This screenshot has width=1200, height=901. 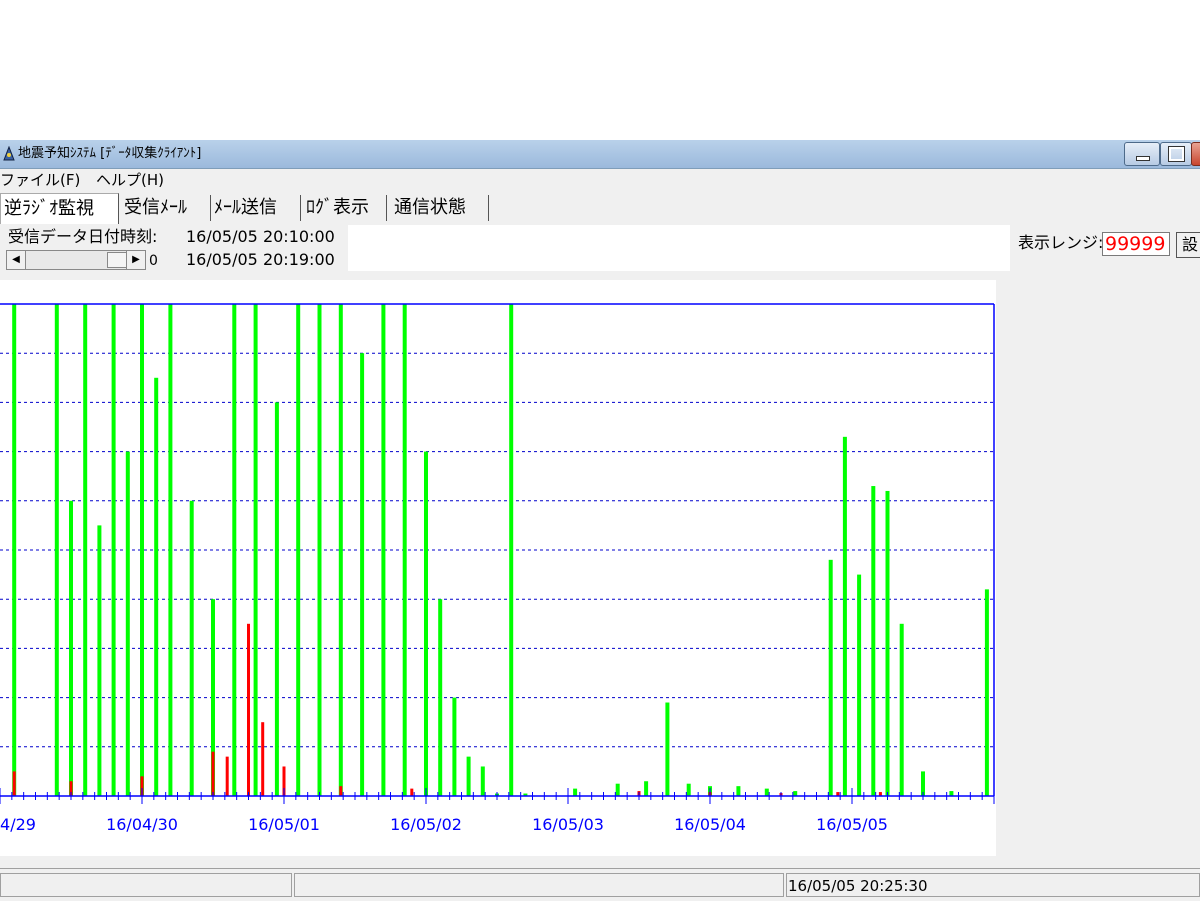 What do you see at coordinates (153, 261) in the screenshot?
I see `scroll-value: 0` at bounding box center [153, 261].